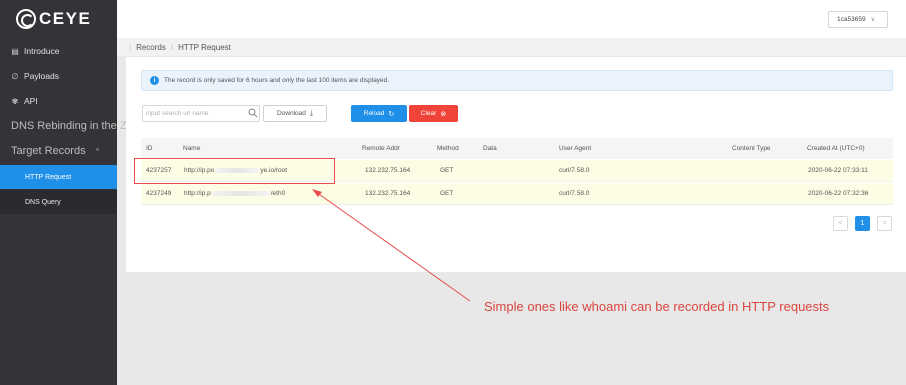  Describe the element at coordinates (65, 18) in the screenshot. I see `logo-text: CEYE` at that location.